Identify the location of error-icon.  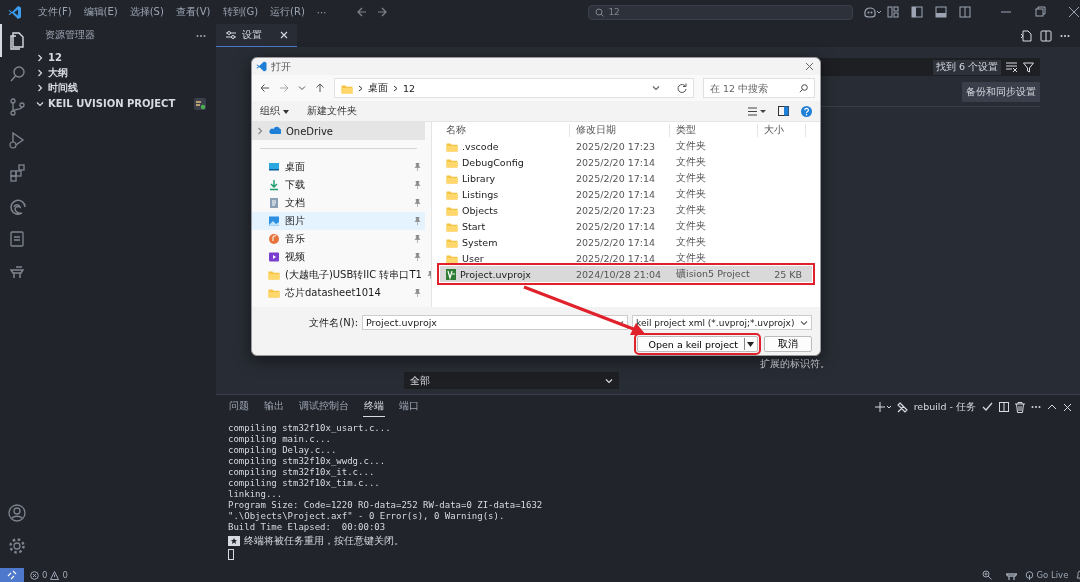
(34, 575).